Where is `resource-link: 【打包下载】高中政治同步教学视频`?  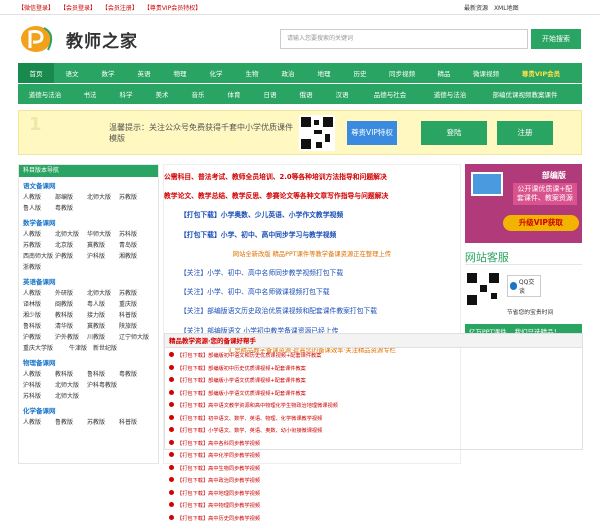 resource-link: 【打包下载】高中政治同步教学视频 is located at coordinates (272, 481).